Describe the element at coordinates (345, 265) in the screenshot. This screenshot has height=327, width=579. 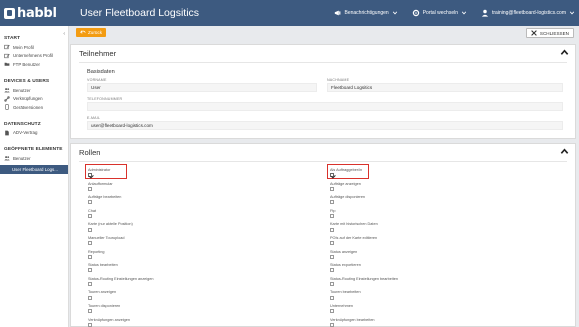
I see `role-label-status-exportieren: Status exportieren` at that location.